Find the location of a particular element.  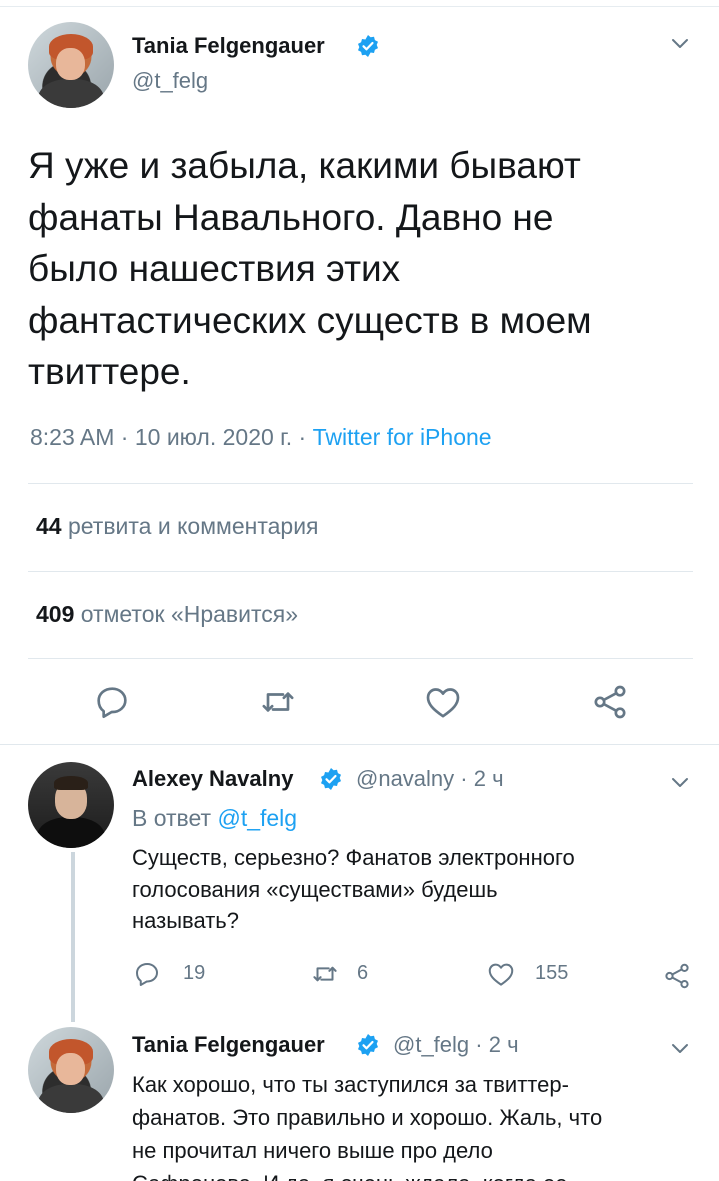

tweet-time: 8:23 AM is located at coordinates (72, 437).